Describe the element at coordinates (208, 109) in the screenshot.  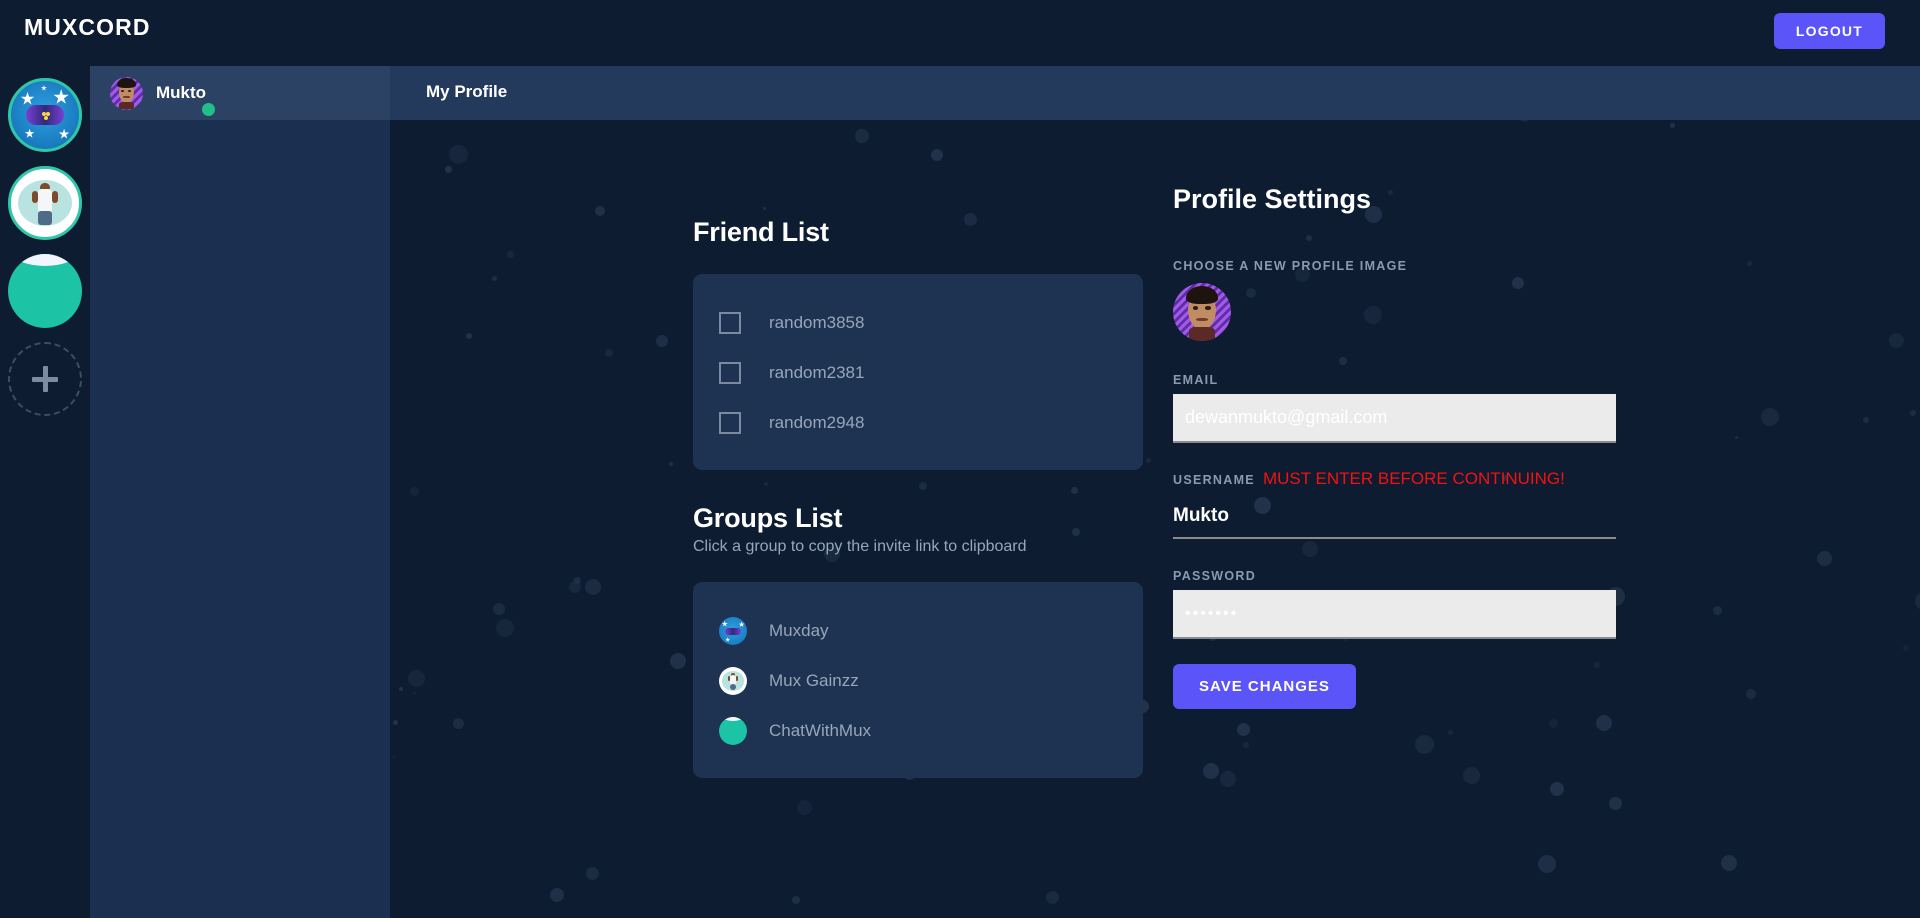
I see `online-status-indicator` at that location.